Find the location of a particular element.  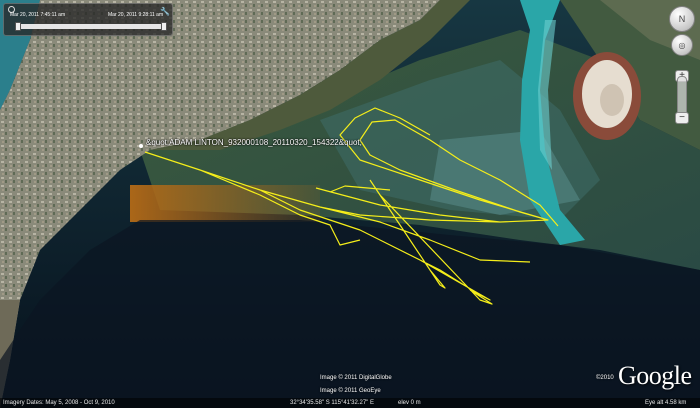

wrench-icon: 🔧 is located at coordinates (165, 11).